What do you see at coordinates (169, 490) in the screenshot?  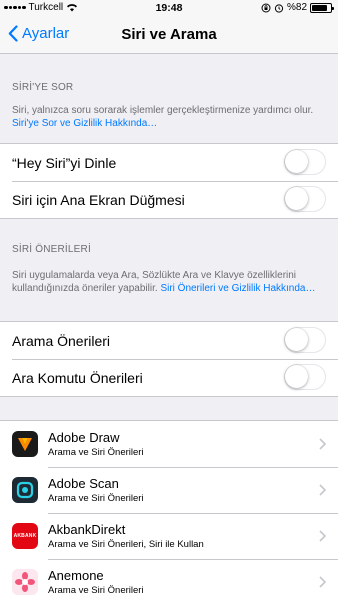 I see `list-item-adobe-scan: Adobe Scan Arama ve Siri Önerileri` at bounding box center [169, 490].